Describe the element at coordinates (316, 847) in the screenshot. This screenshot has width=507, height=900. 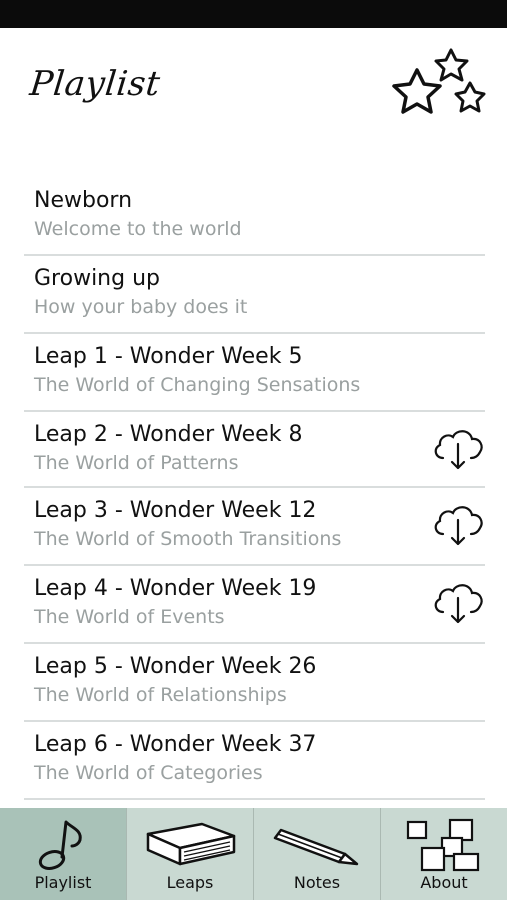
I see `pencil-icon` at that location.